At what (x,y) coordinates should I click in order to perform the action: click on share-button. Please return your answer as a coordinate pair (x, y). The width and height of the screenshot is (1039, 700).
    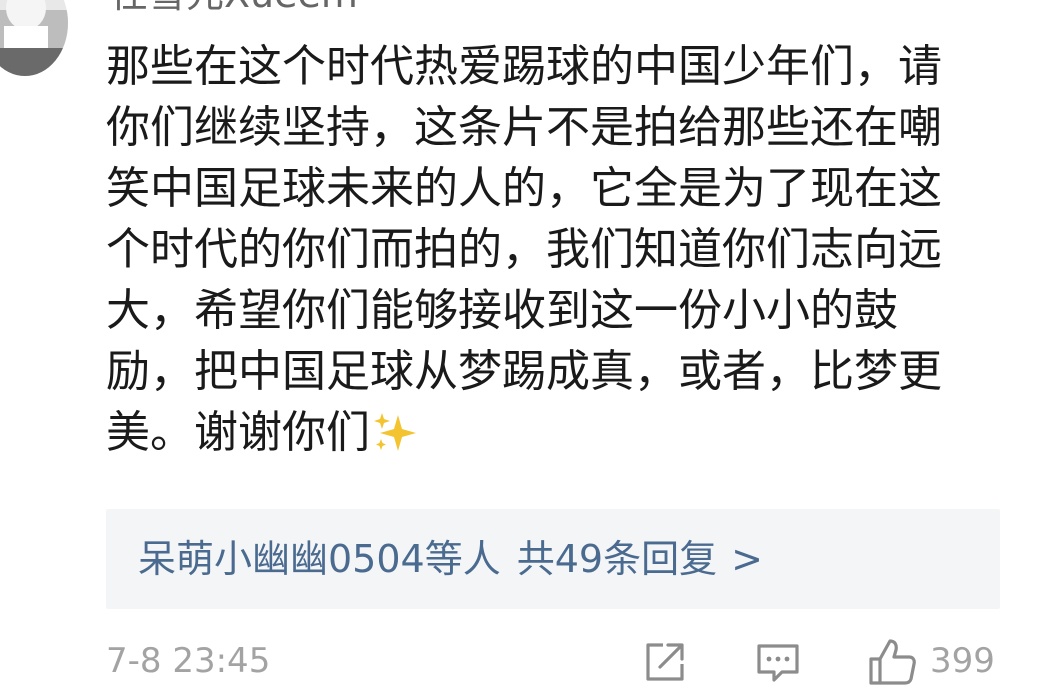
    Looking at the image, I should click on (665, 662).